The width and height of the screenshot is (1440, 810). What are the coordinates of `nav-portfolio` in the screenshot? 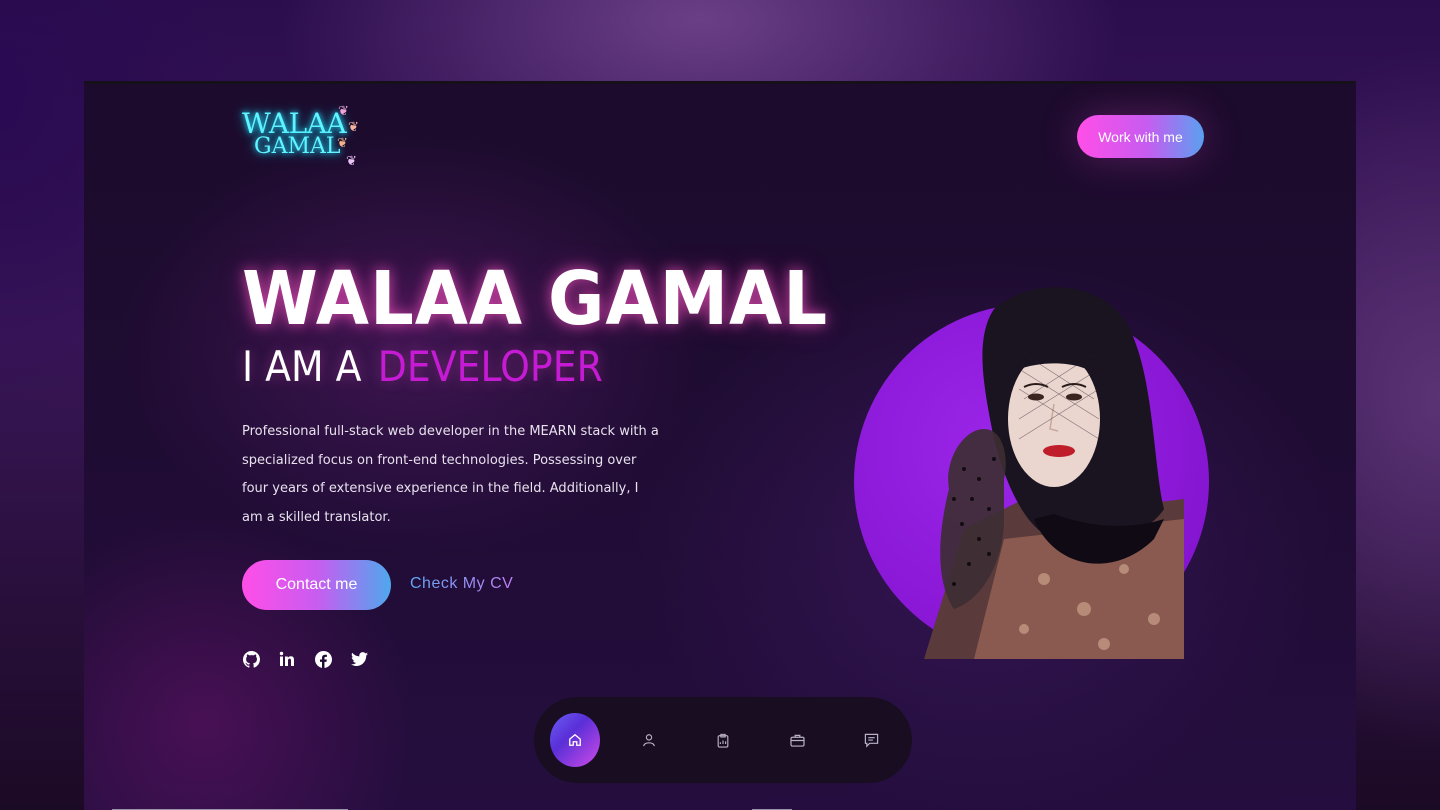 It's located at (797, 740).